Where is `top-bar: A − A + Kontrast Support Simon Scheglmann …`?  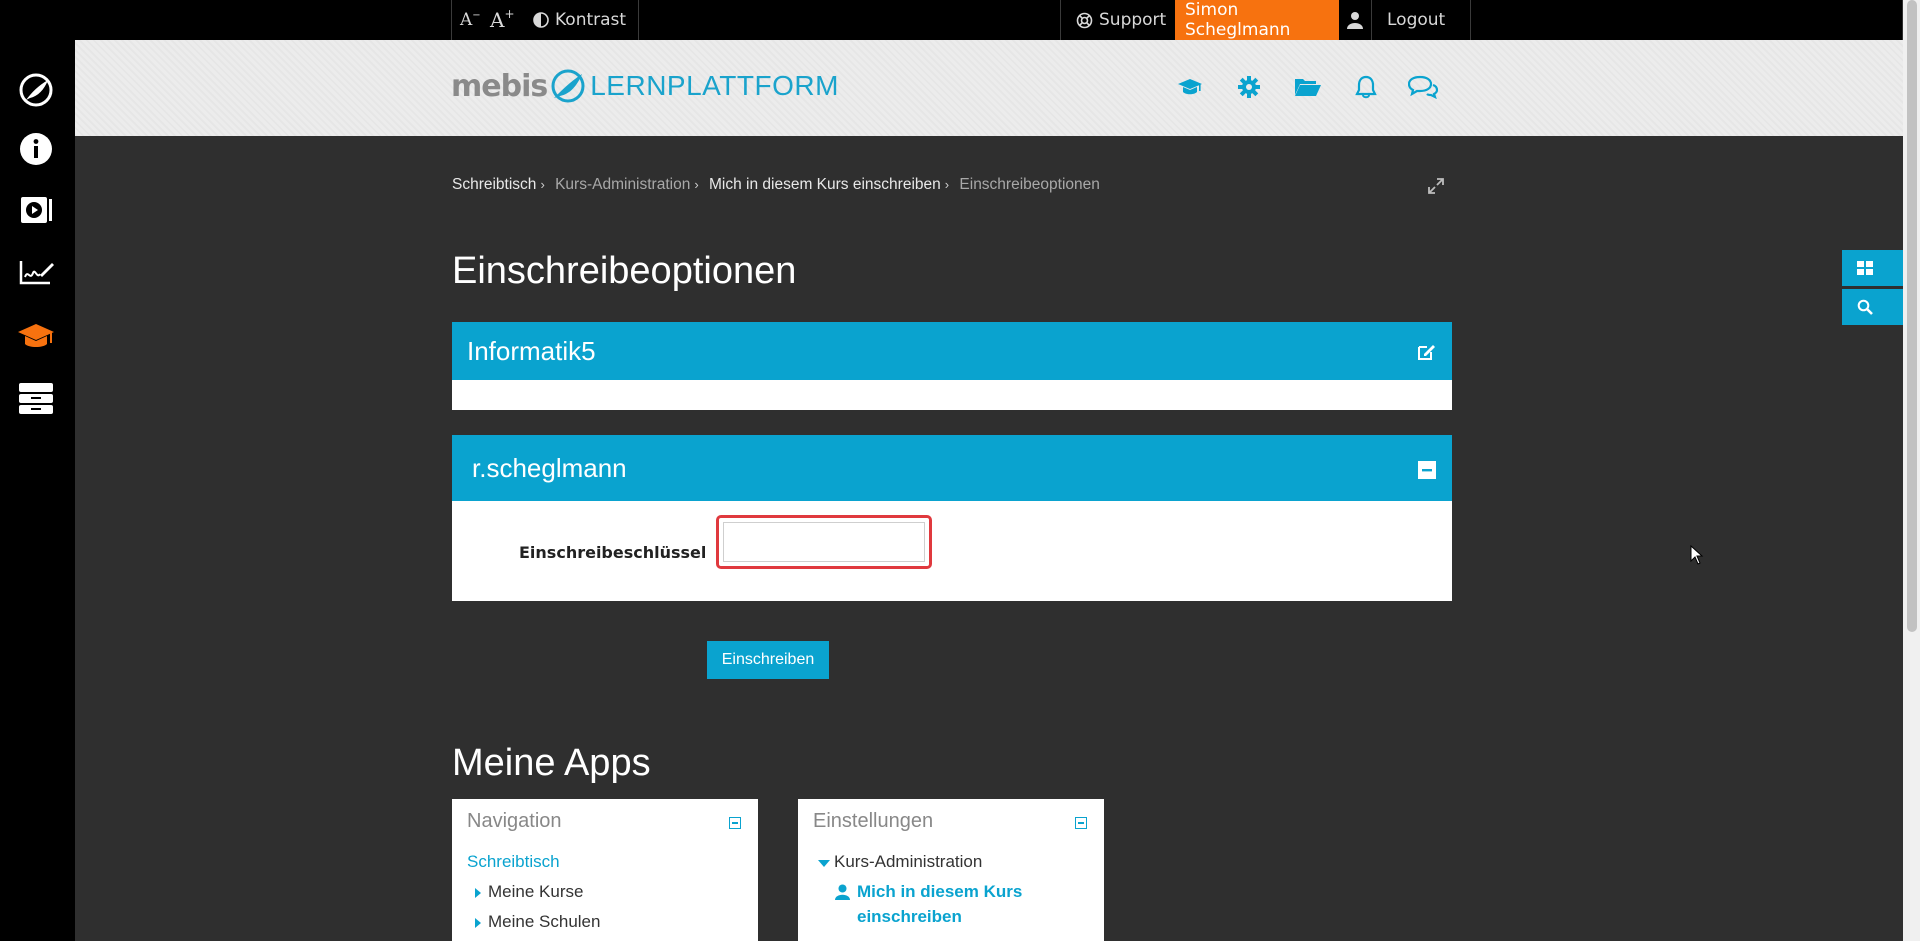 top-bar: A − A + Kontrast Support Simon Scheglmann … is located at coordinates (988, 20).